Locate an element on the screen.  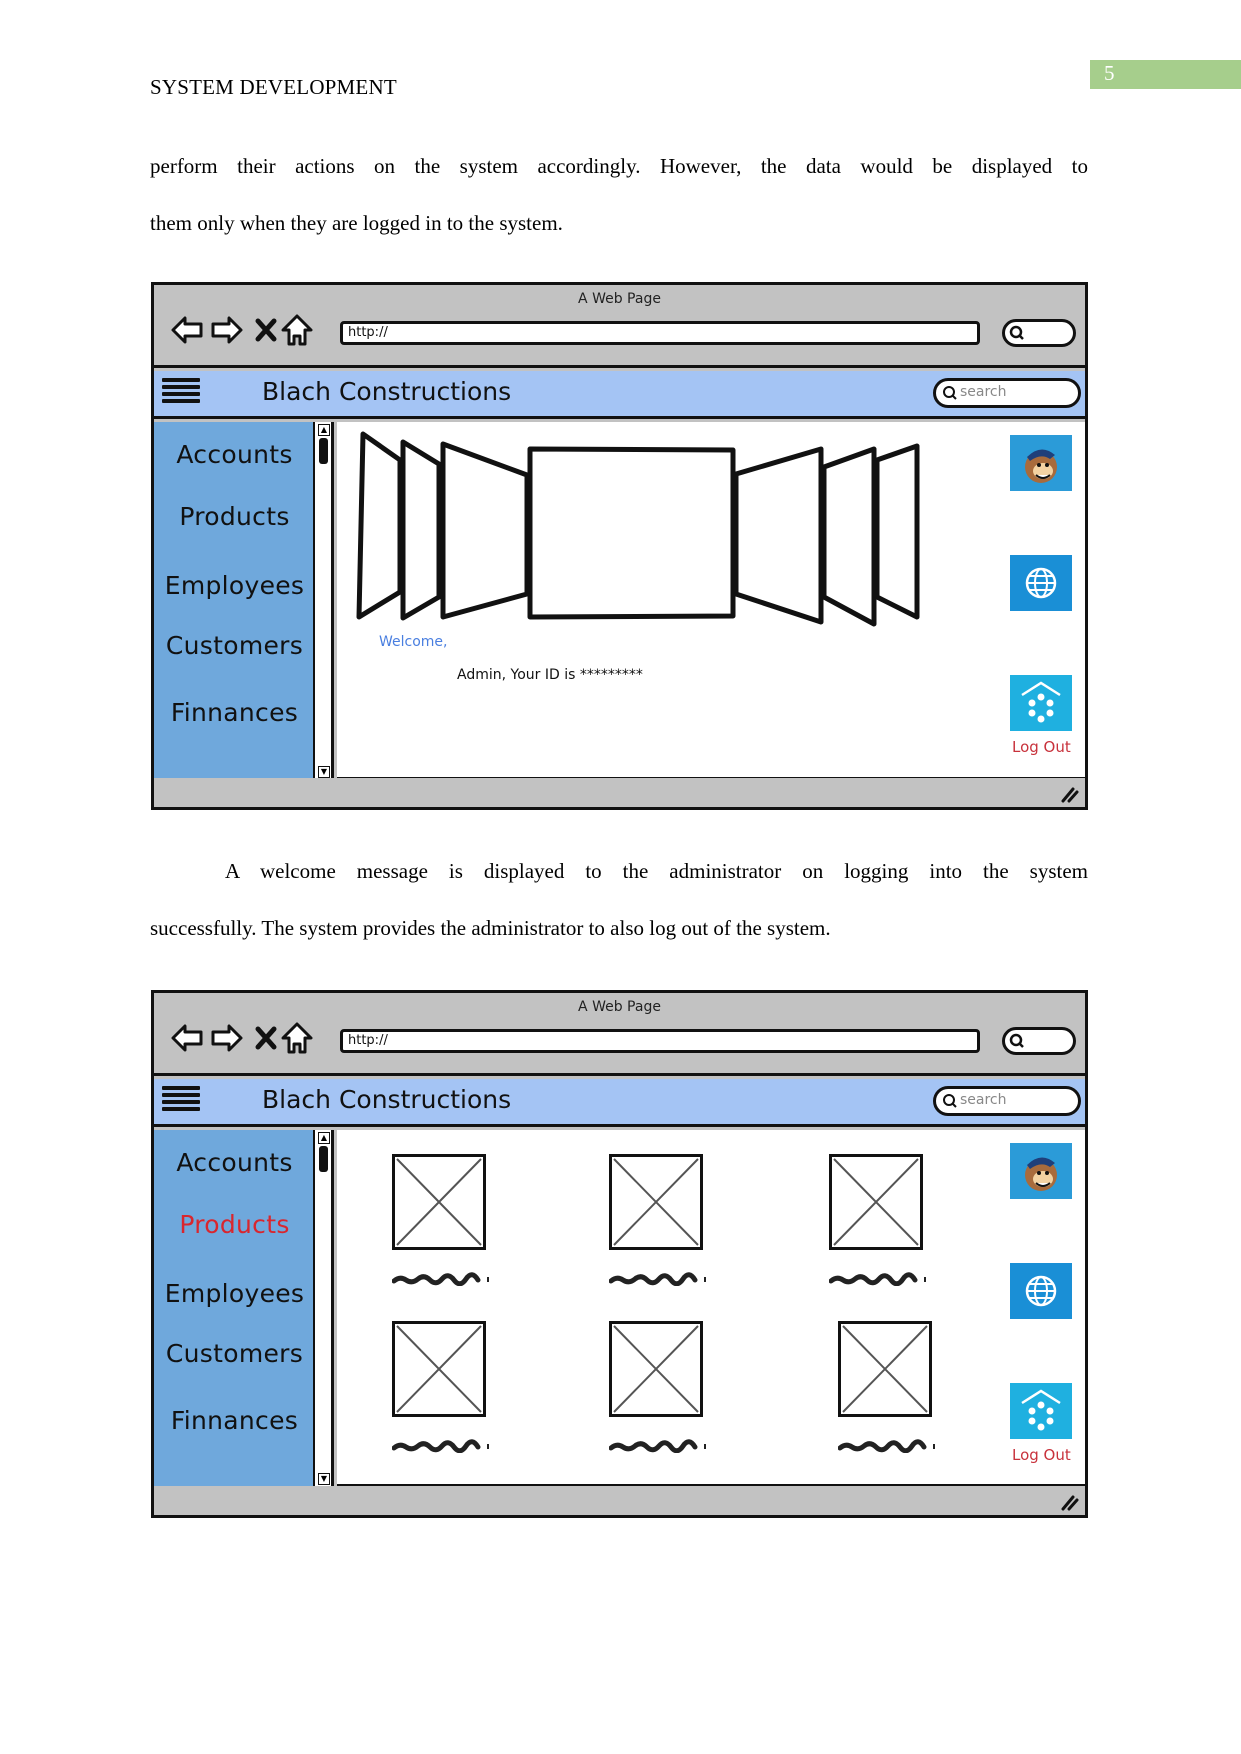
admin-id-message: Admin, Your ID is ********* is located at coordinates (550, 675).